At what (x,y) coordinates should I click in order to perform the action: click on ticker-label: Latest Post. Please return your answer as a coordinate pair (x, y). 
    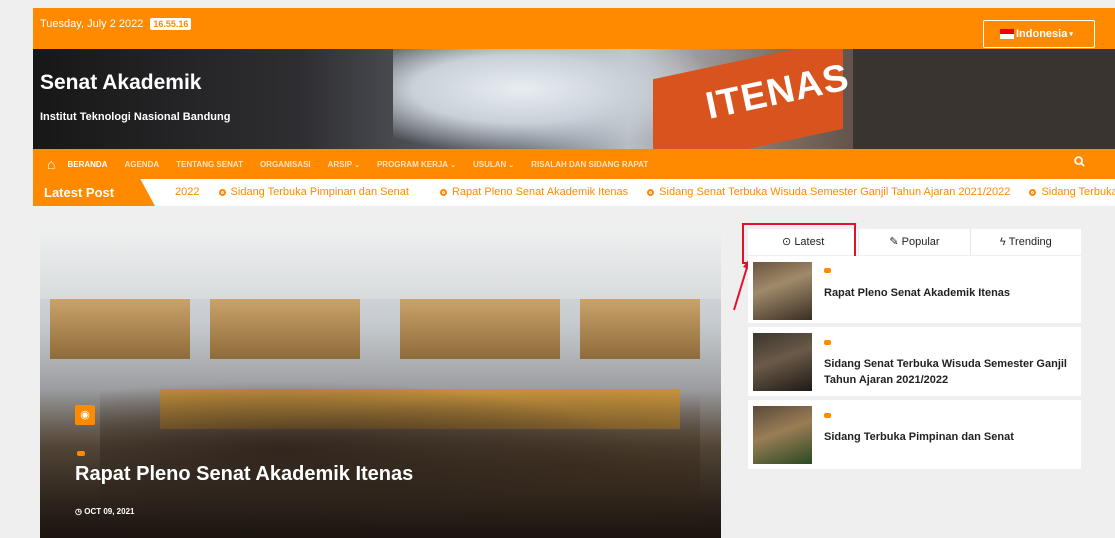
    Looking at the image, I should click on (94, 192).